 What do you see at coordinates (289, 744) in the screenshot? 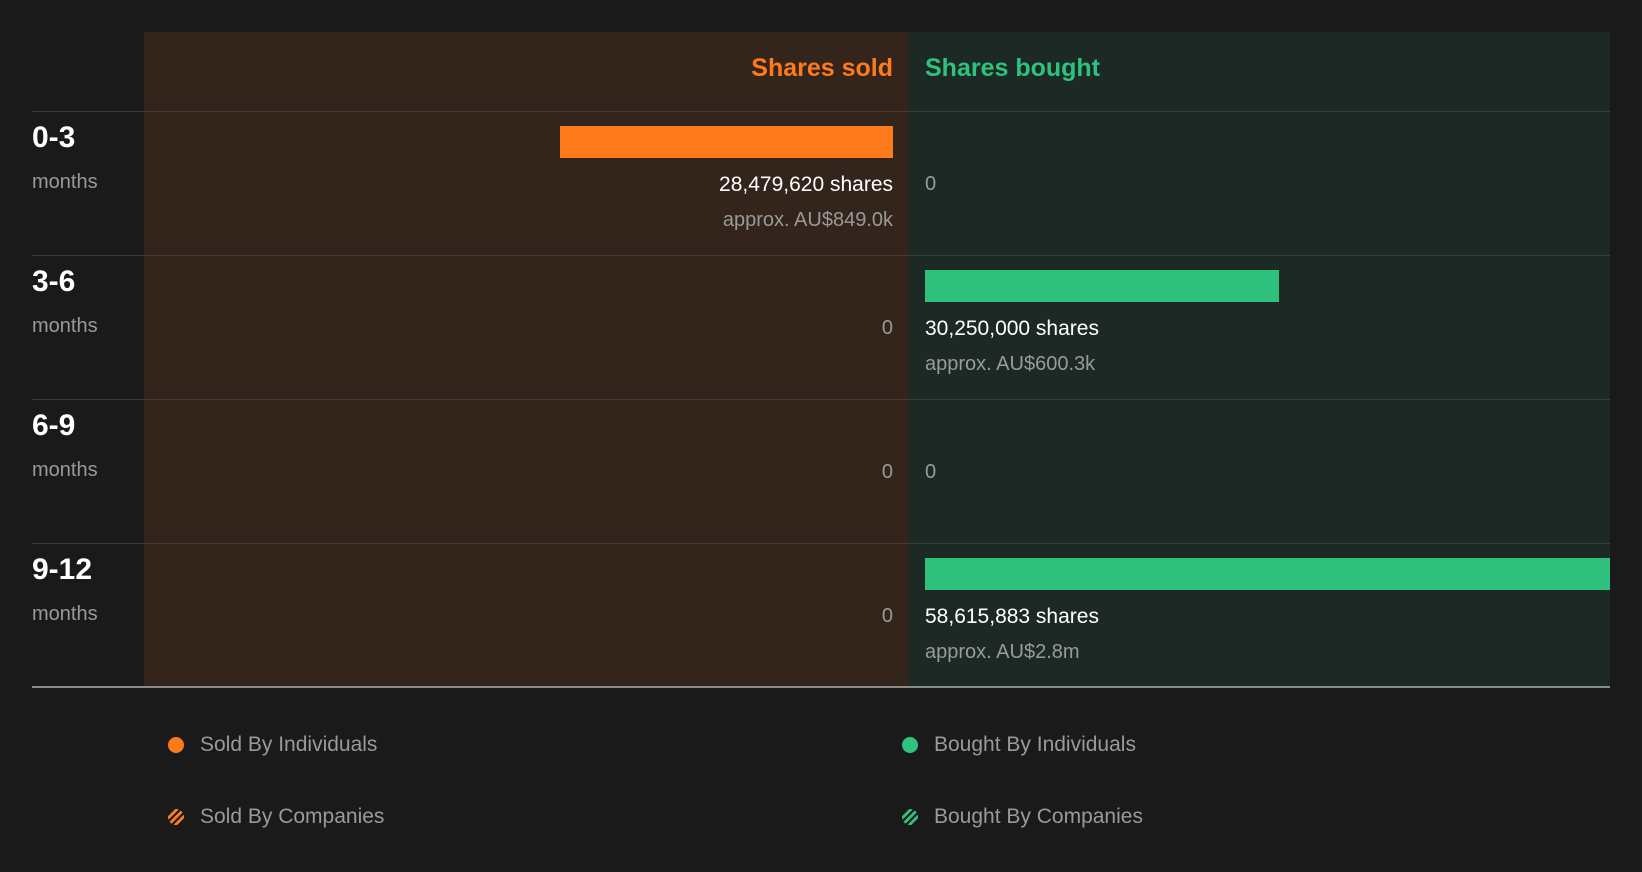
I see `legend-label: Sold By Individuals` at bounding box center [289, 744].